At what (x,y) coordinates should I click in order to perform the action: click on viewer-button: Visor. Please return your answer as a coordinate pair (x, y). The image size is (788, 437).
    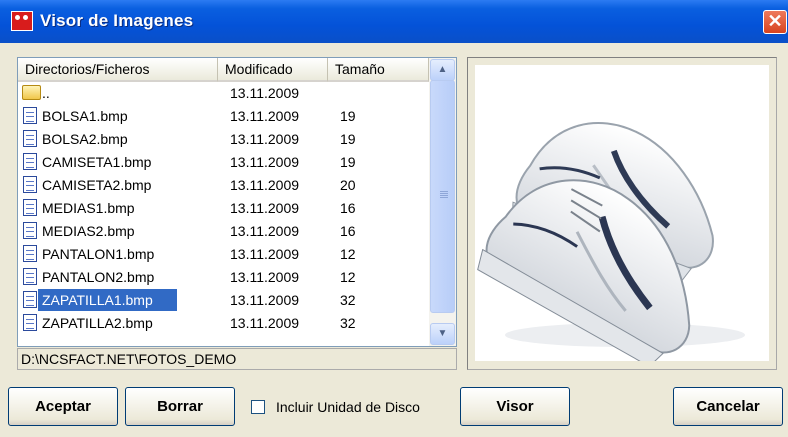
    Looking at the image, I should click on (515, 406).